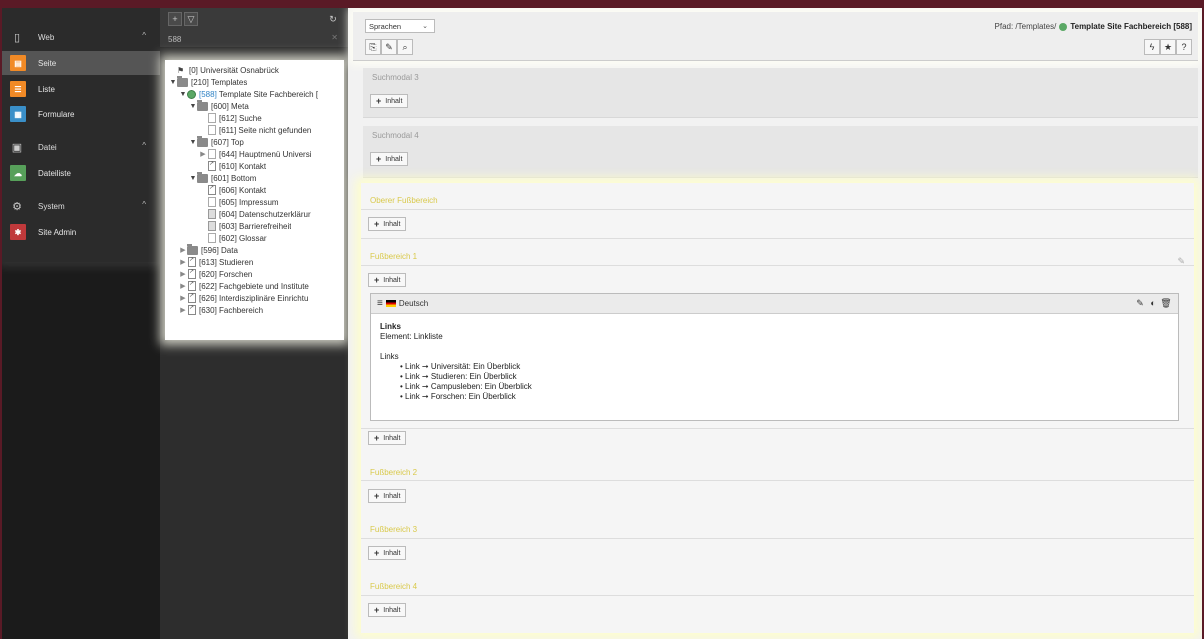  I want to click on tree-node: ▼ [601] Bottom, so click(223, 177).